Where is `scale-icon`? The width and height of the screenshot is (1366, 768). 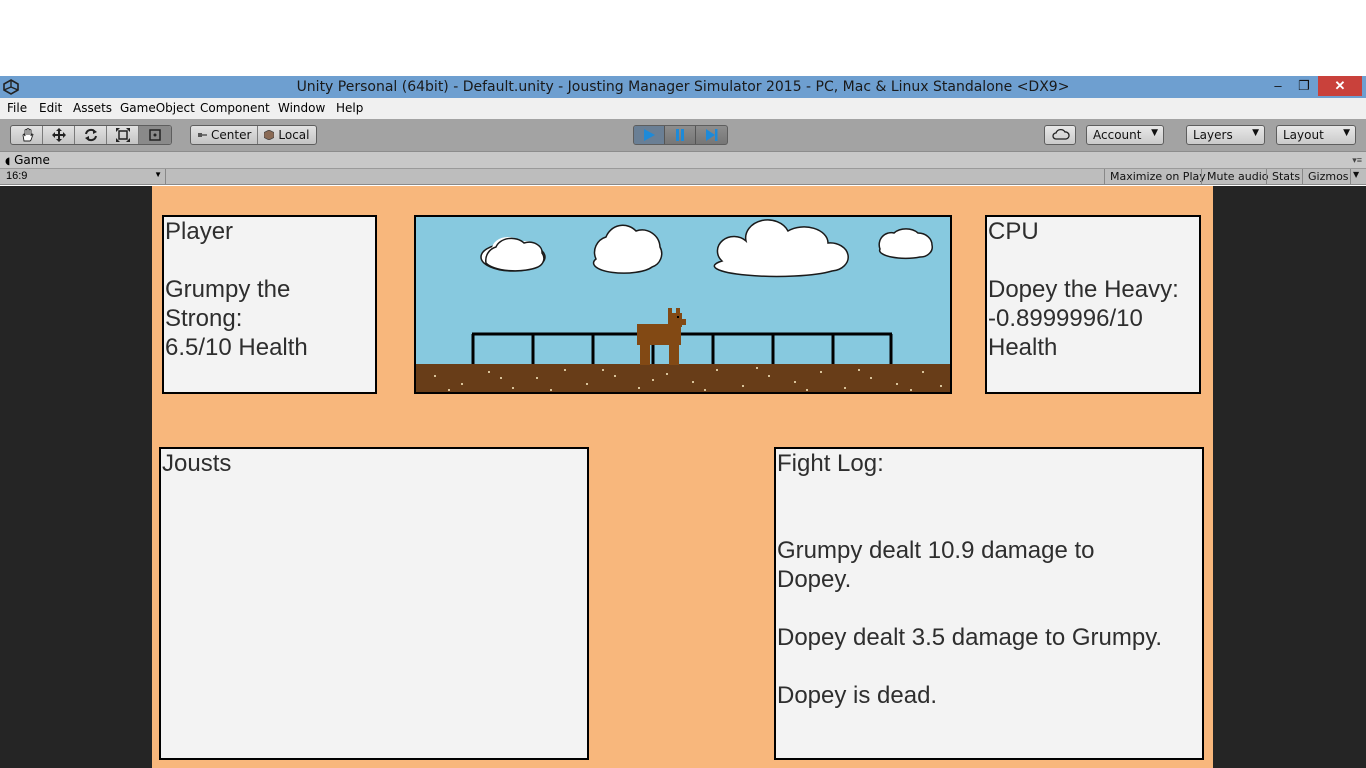 scale-icon is located at coordinates (122, 135).